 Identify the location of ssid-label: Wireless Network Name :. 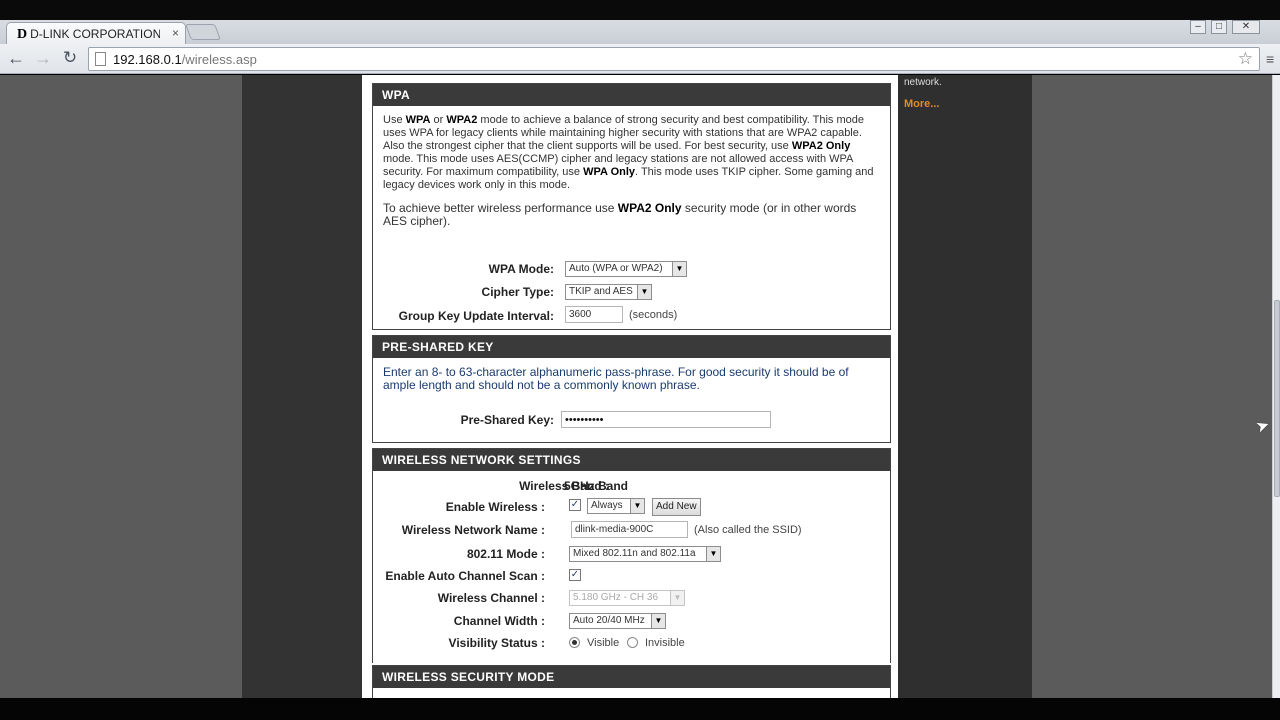
(473, 530).